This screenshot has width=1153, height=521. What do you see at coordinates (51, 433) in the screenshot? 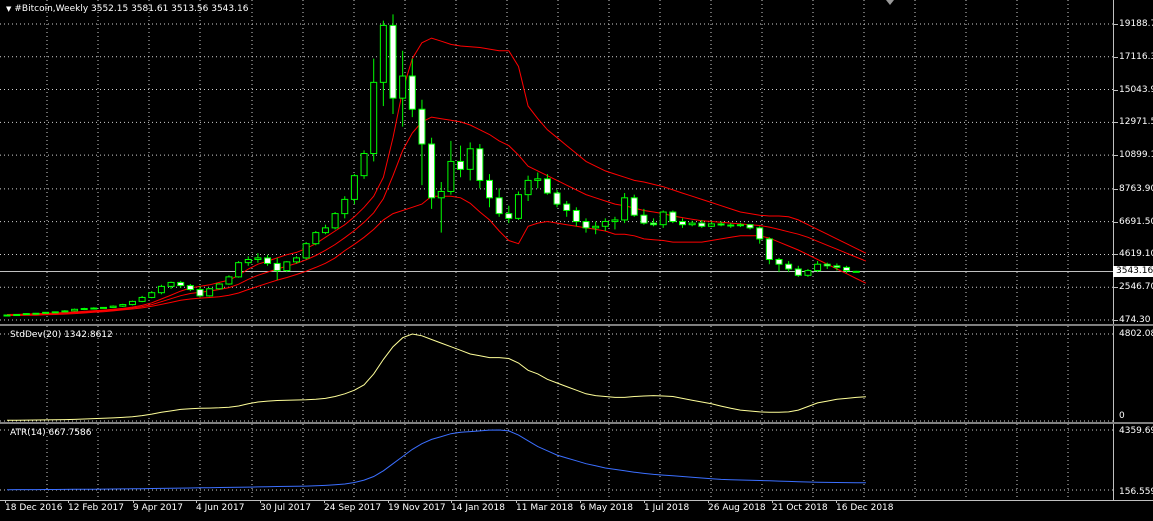
I see `atr-label: ATR(14) 667.7586` at bounding box center [51, 433].